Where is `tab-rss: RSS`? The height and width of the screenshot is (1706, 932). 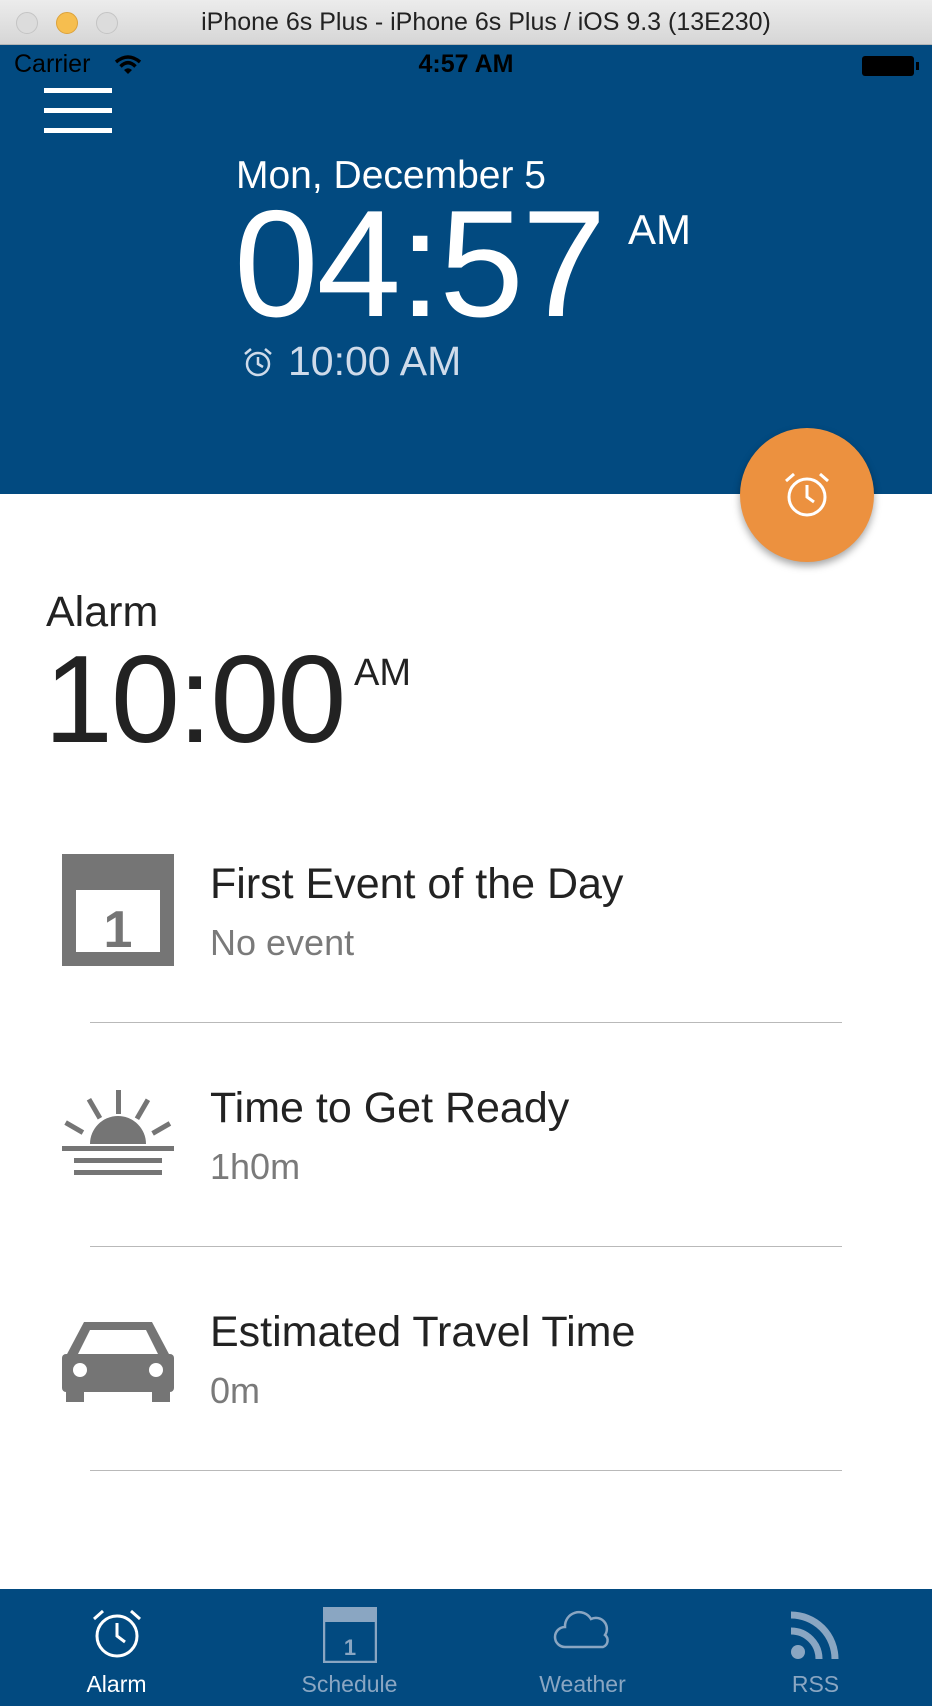 tab-rss: RSS is located at coordinates (815, 1647).